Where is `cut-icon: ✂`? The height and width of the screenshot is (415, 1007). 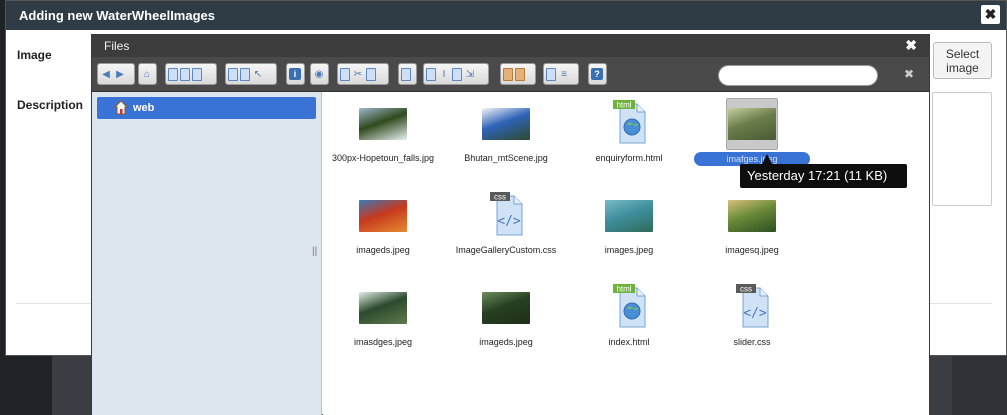 cut-icon: ✂ is located at coordinates (358, 74).